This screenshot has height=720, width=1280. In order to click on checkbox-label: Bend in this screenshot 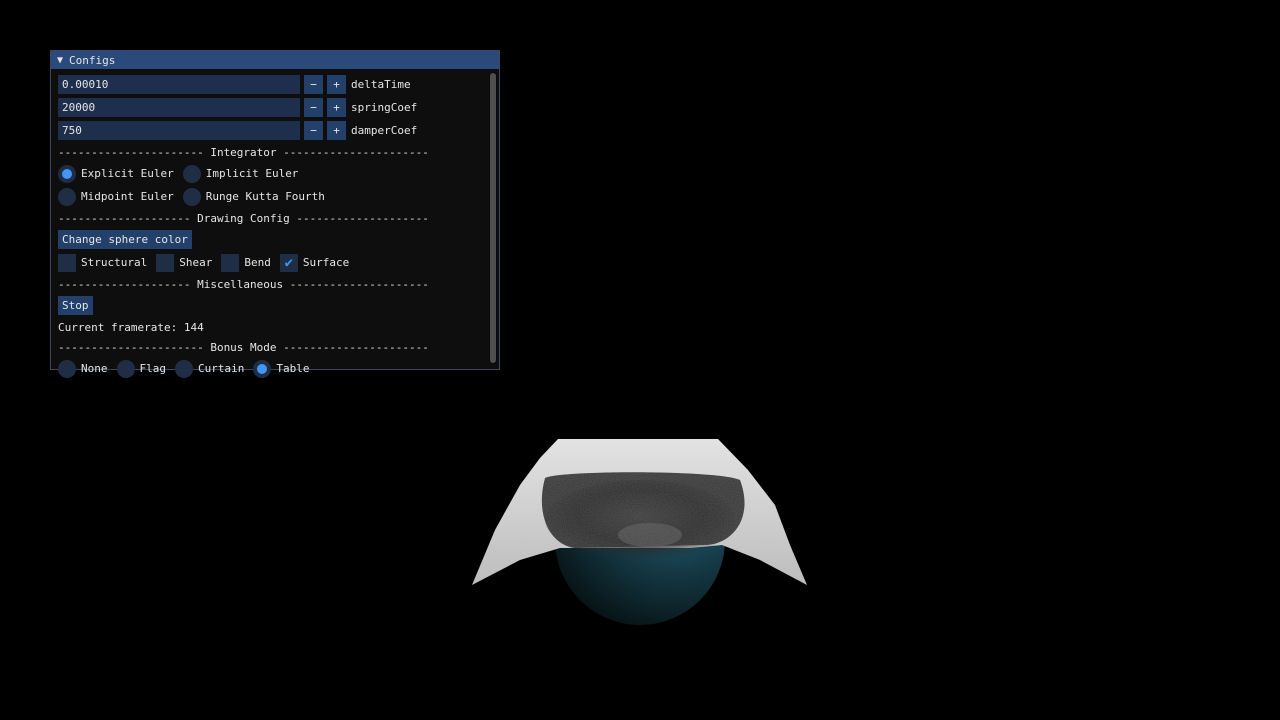, I will do `click(257, 262)`.